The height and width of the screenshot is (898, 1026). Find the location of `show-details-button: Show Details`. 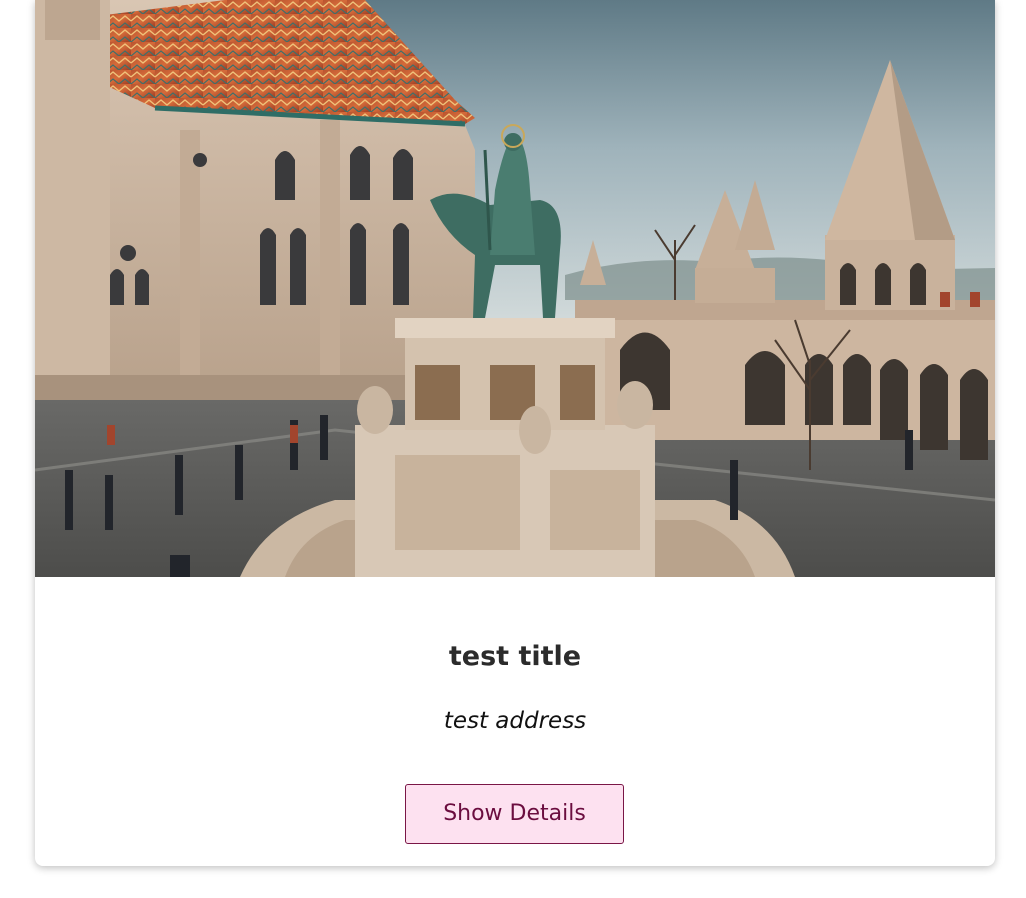

show-details-button: Show Details is located at coordinates (514, 814).